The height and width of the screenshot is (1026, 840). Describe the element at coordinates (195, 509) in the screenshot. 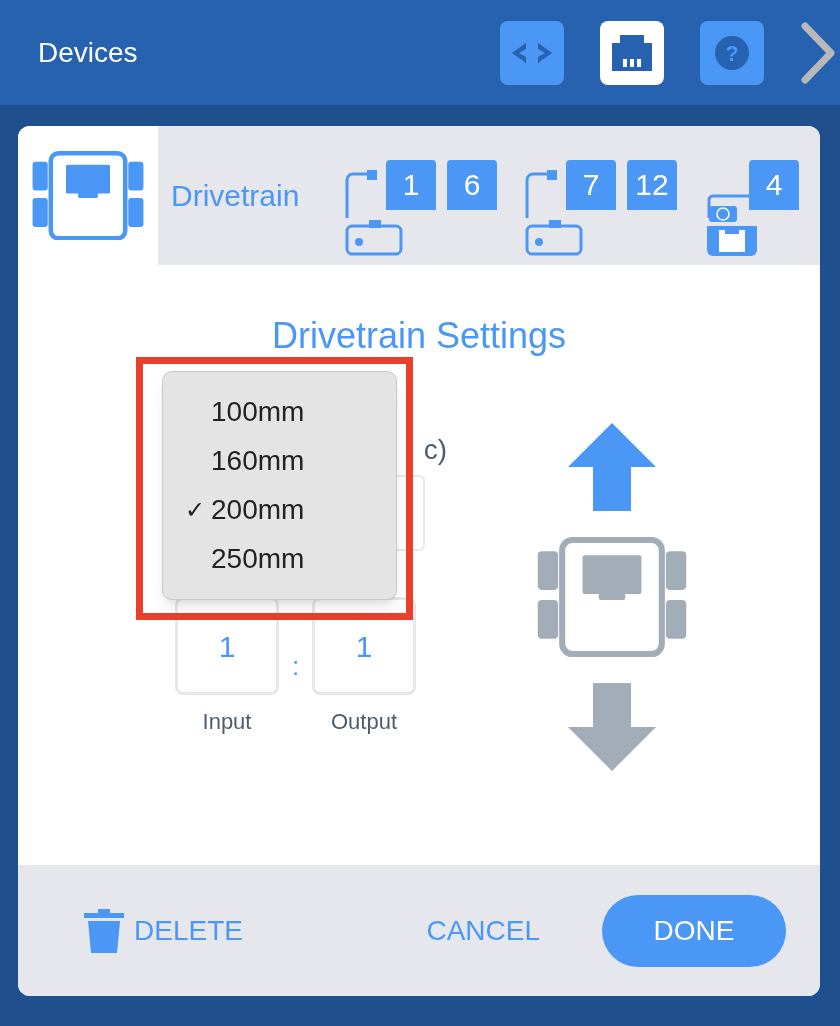

I see `check-mark: ✓` at that location.